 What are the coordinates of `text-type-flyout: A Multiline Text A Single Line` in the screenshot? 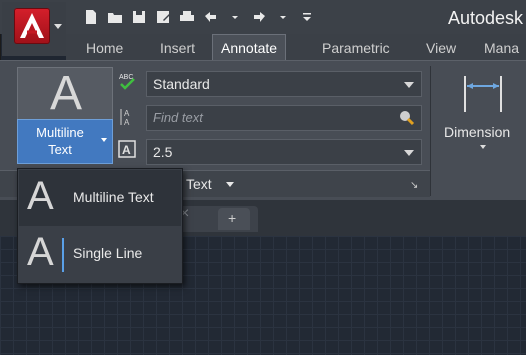 It's located at (100, 226).